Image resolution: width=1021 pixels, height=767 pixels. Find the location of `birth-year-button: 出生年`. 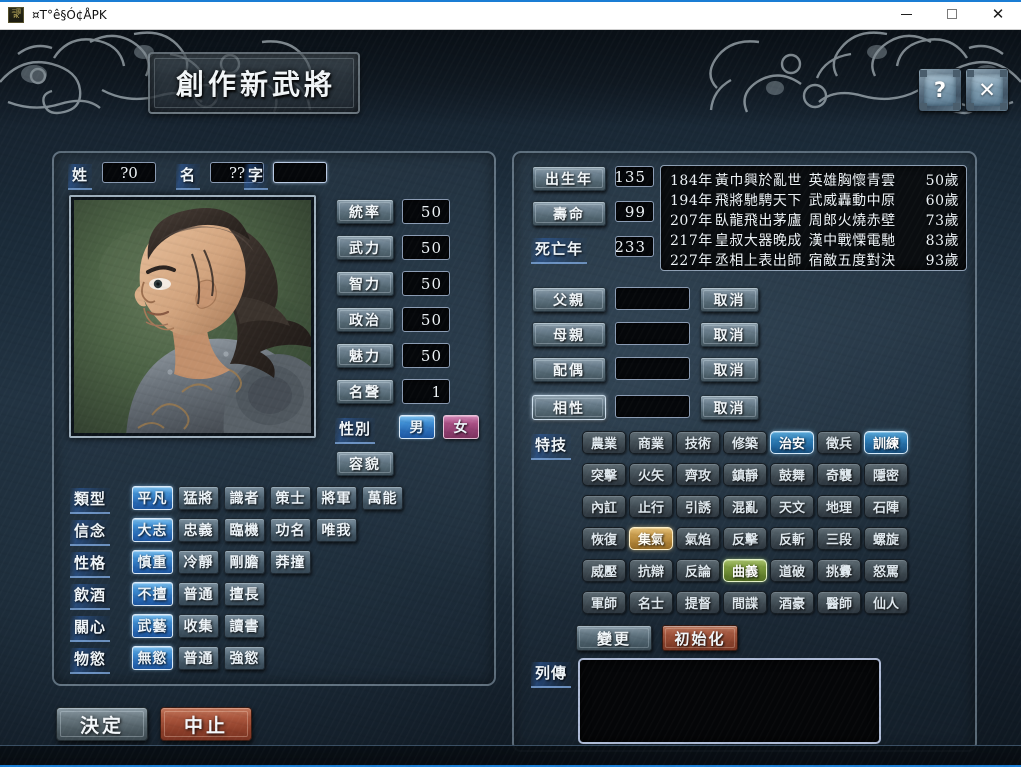

birth-year-button: 出生年 is located at coordinates (569, 178).